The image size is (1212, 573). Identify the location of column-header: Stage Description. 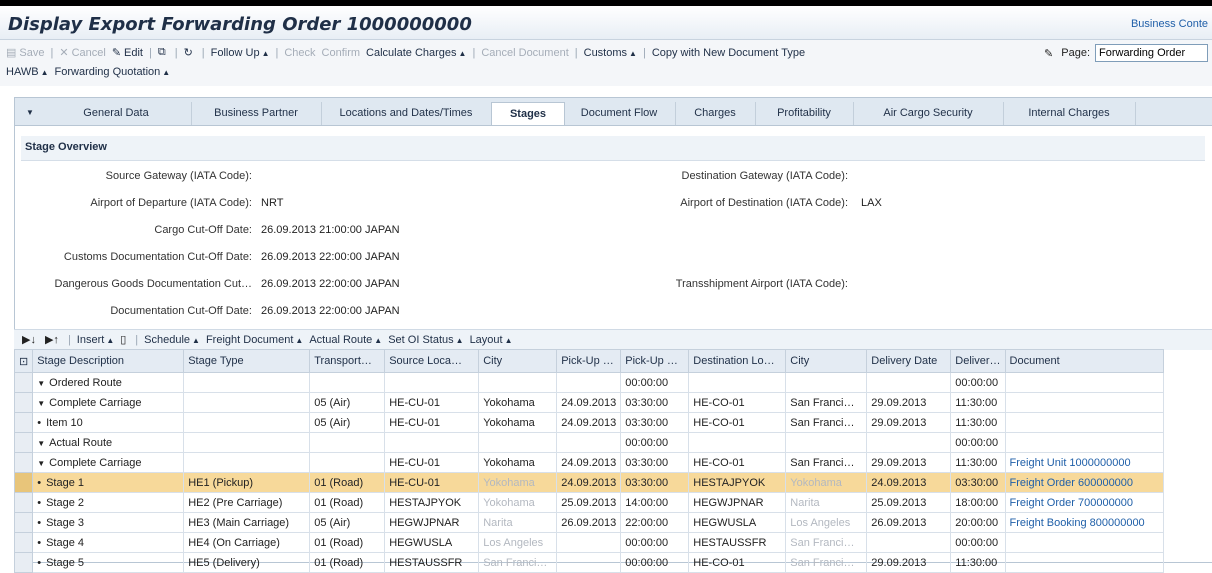
(108, 361).